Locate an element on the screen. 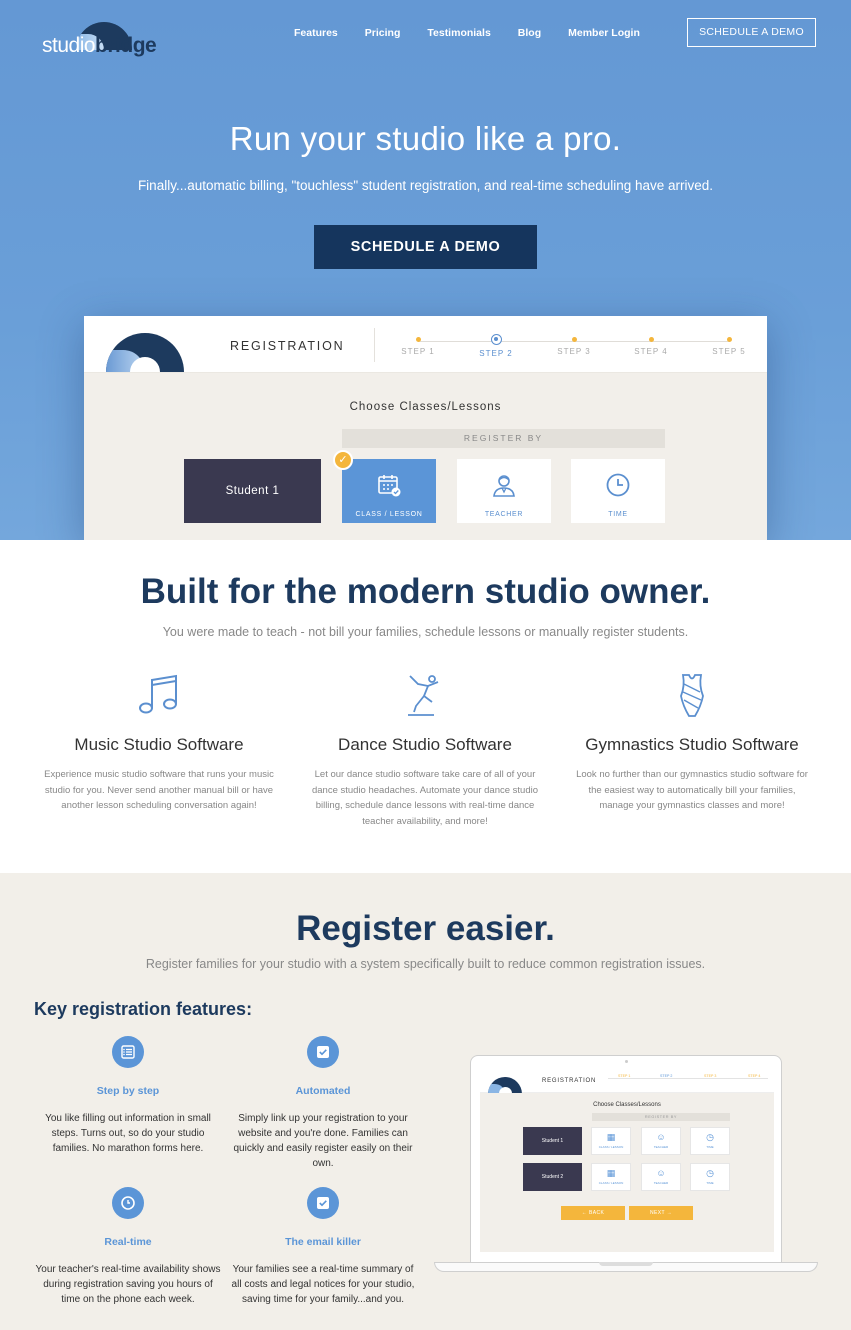 The width and height of the screenshot is (851, 1330). laptop-register-by-bar: REGISTER BY is located at coordinates (661, 1117).